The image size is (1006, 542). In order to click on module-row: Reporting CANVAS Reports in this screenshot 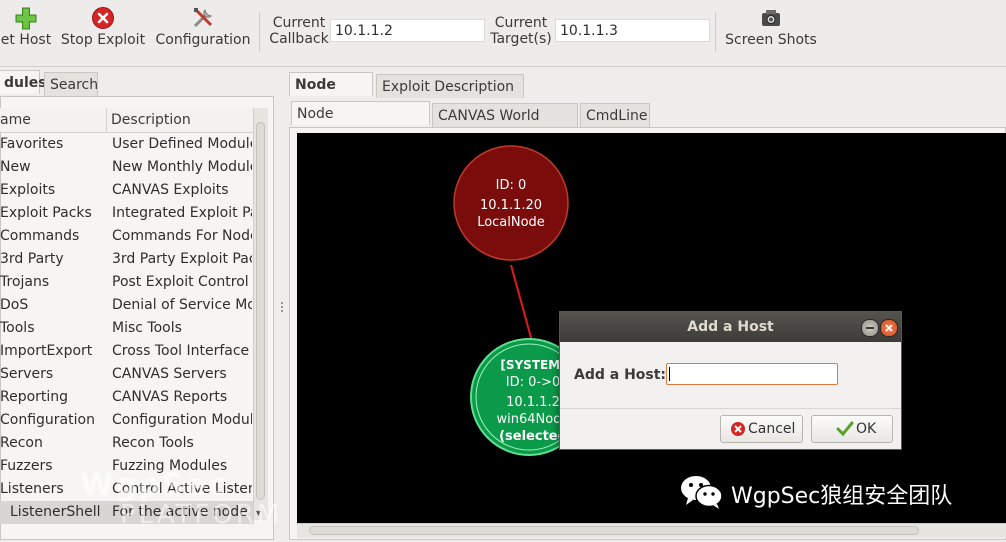, I will do `click(127, 397)`.